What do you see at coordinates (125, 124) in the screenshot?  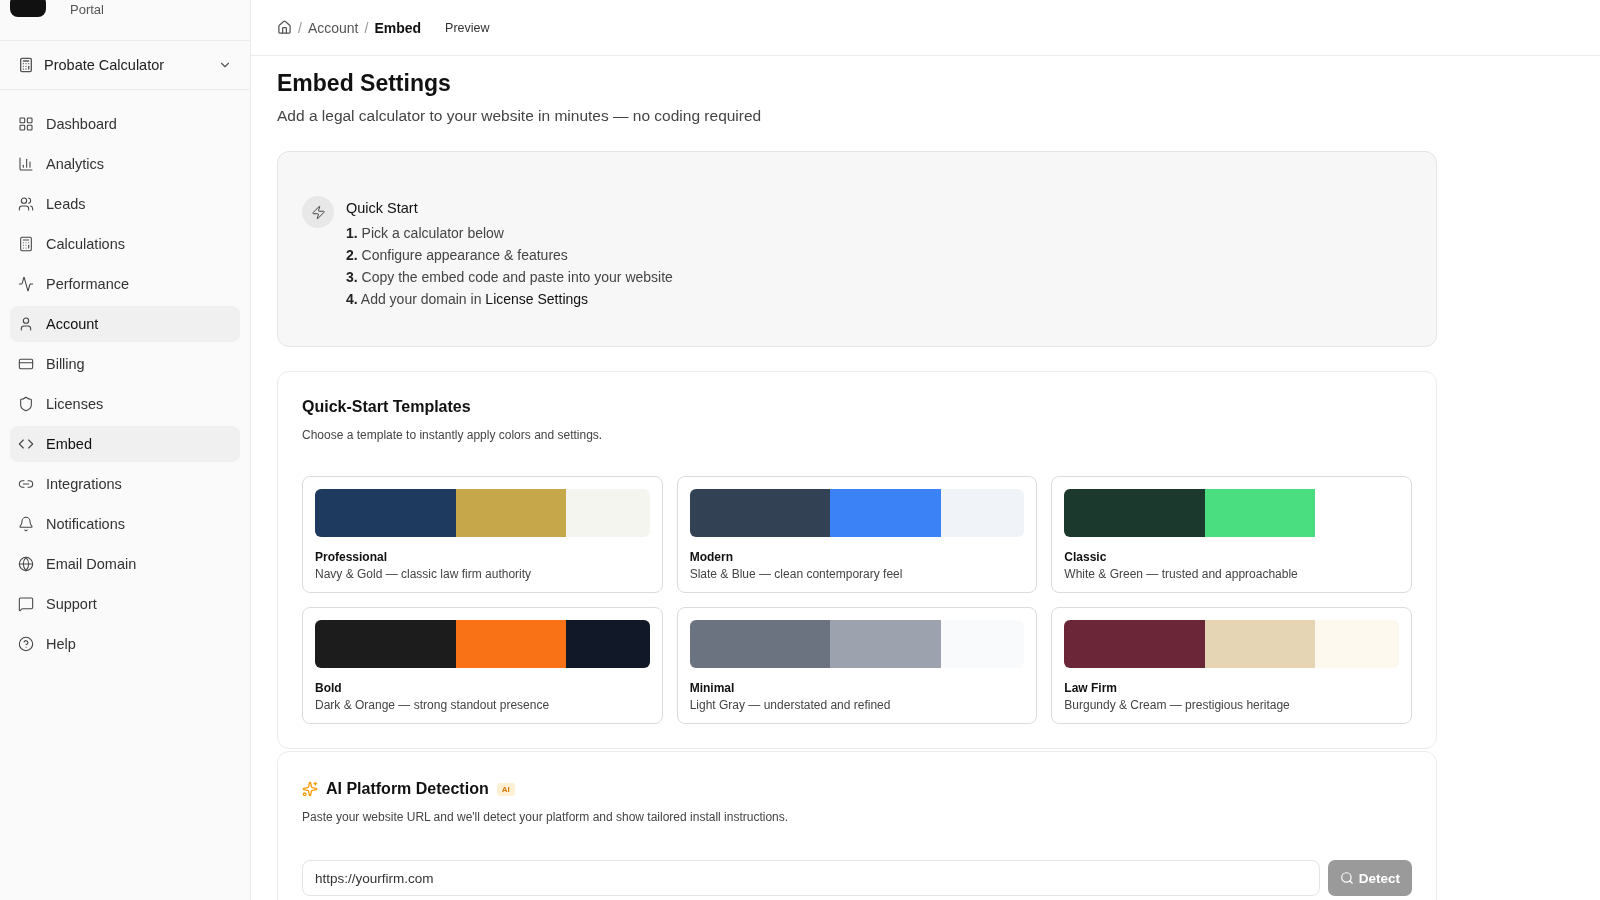 I see `sidebar-item: Dashboard` at bounding box center [125, 124].